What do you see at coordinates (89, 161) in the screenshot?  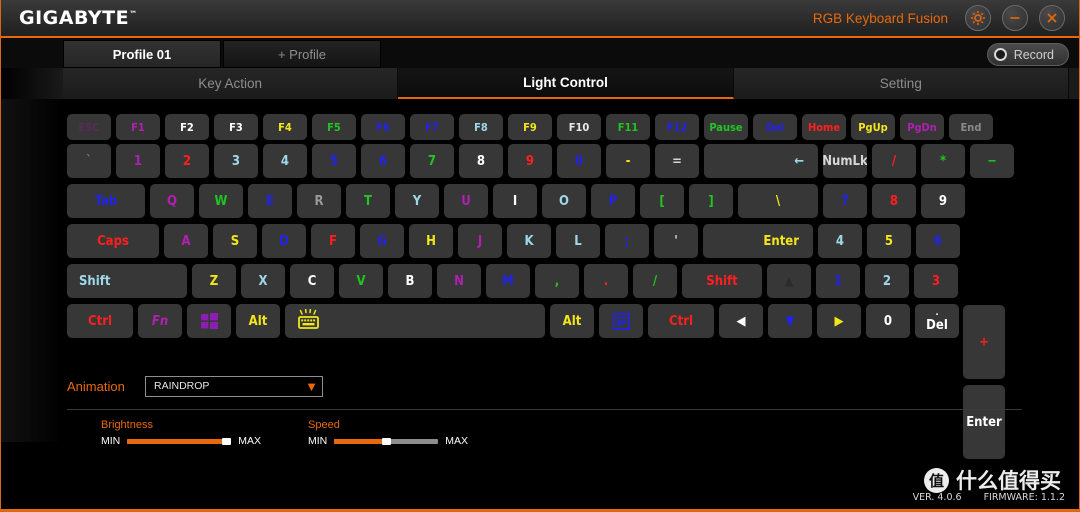 I see `key-key: `` at bounding box center [89, 161].